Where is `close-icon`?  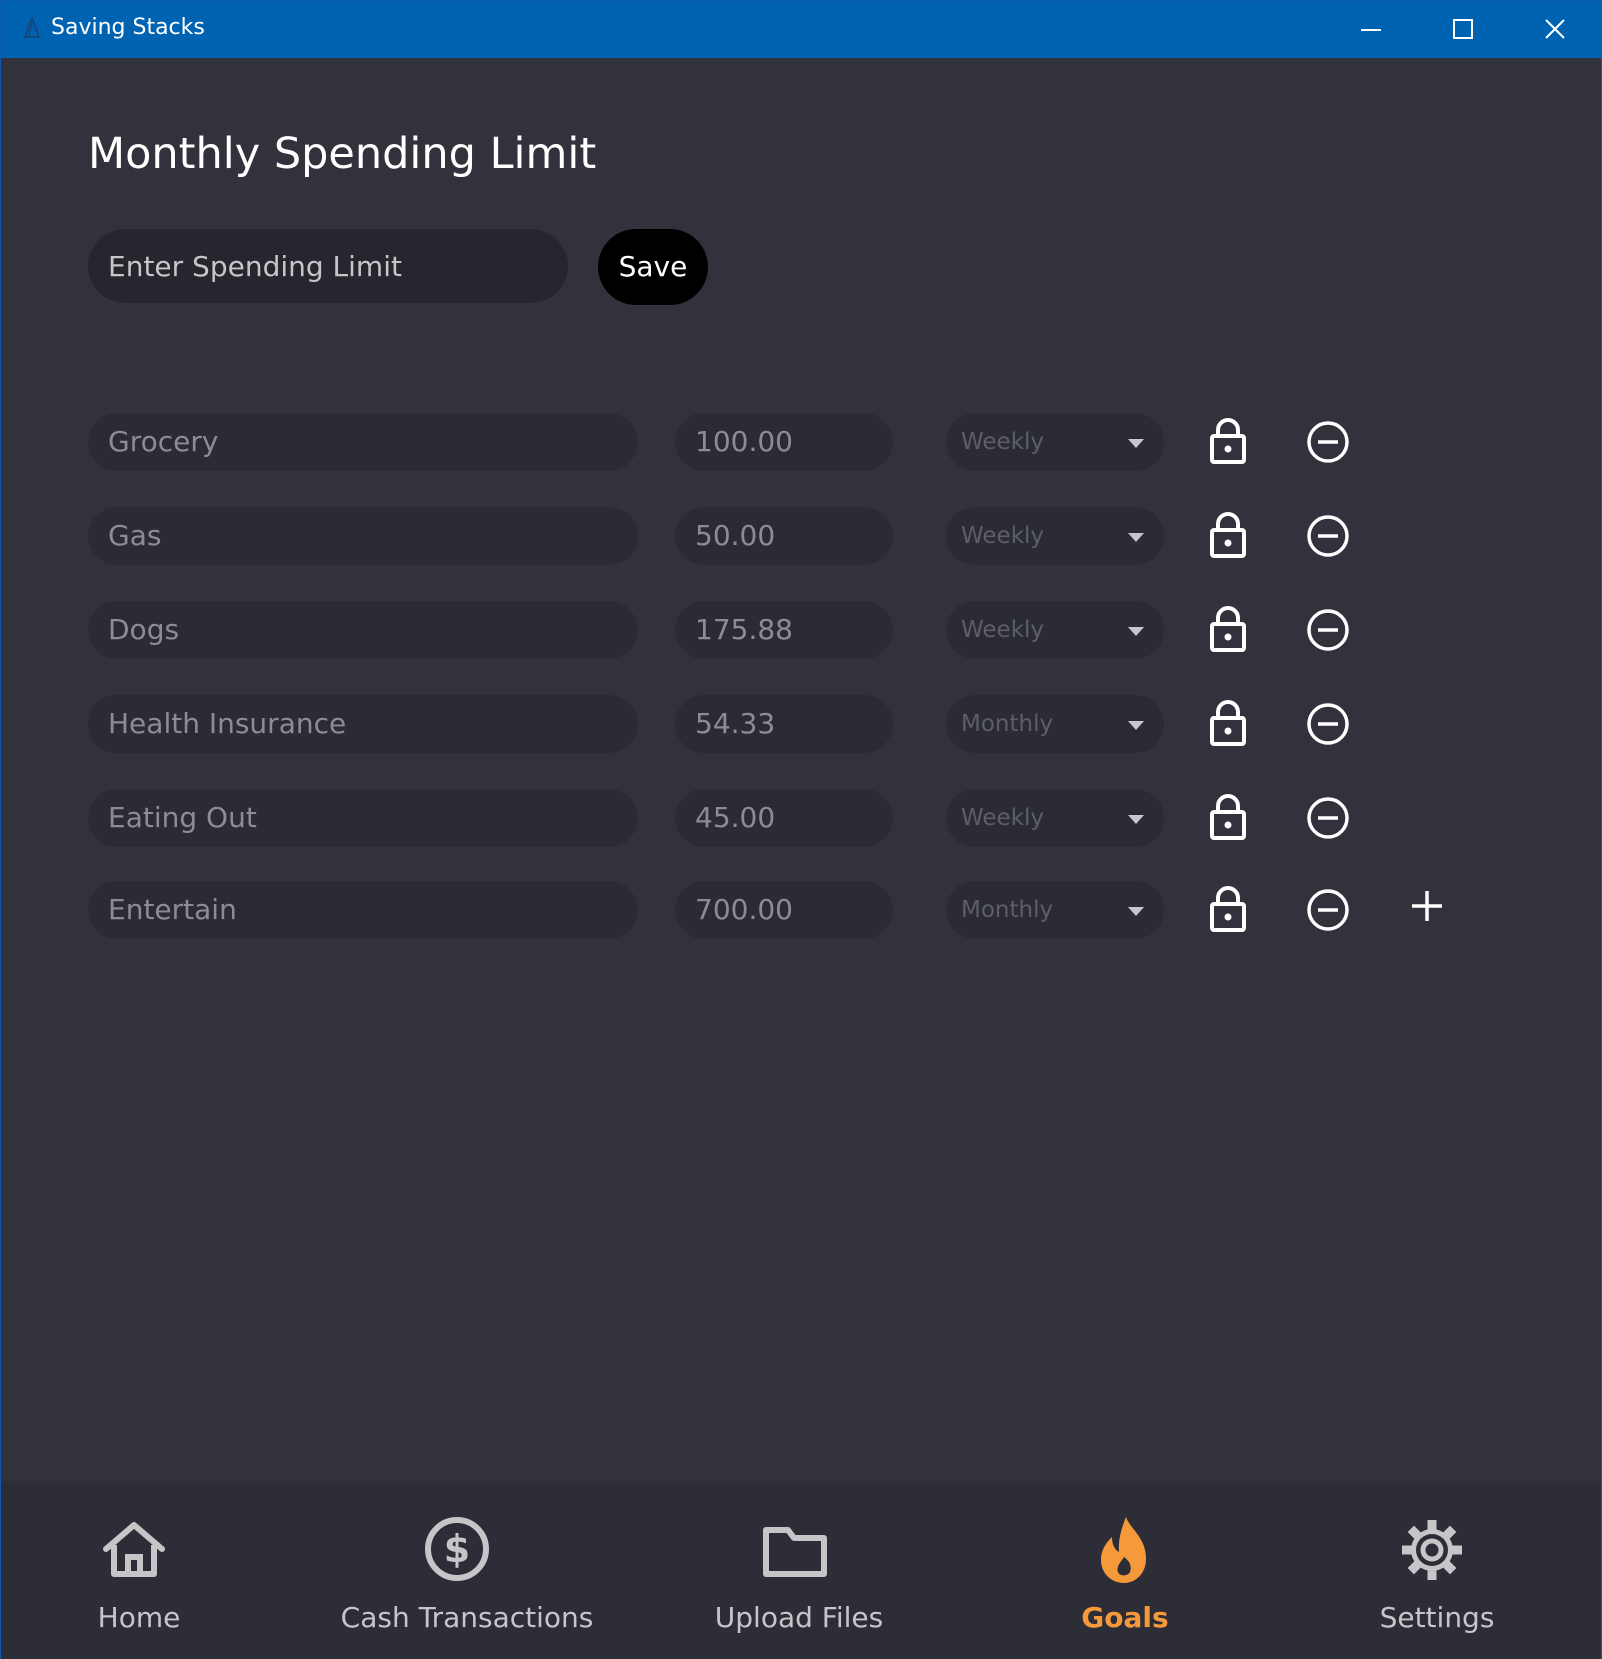
close-icon is located at coordinates (1555, 29).